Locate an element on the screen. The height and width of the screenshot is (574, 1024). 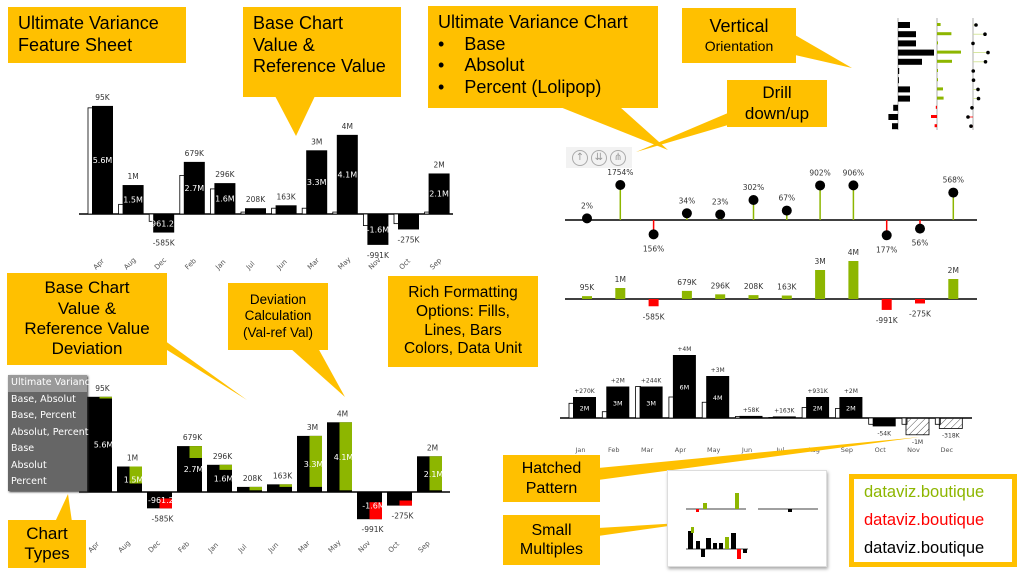
callout-line: Pattern is located at coordinates (551, 488).